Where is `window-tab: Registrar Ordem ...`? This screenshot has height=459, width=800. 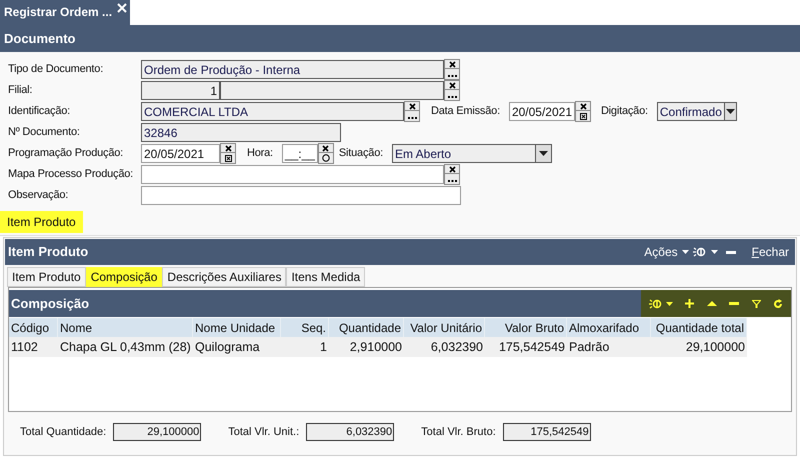
window-tab: Registrar Ordem ... is located at coordinates (65, 12).